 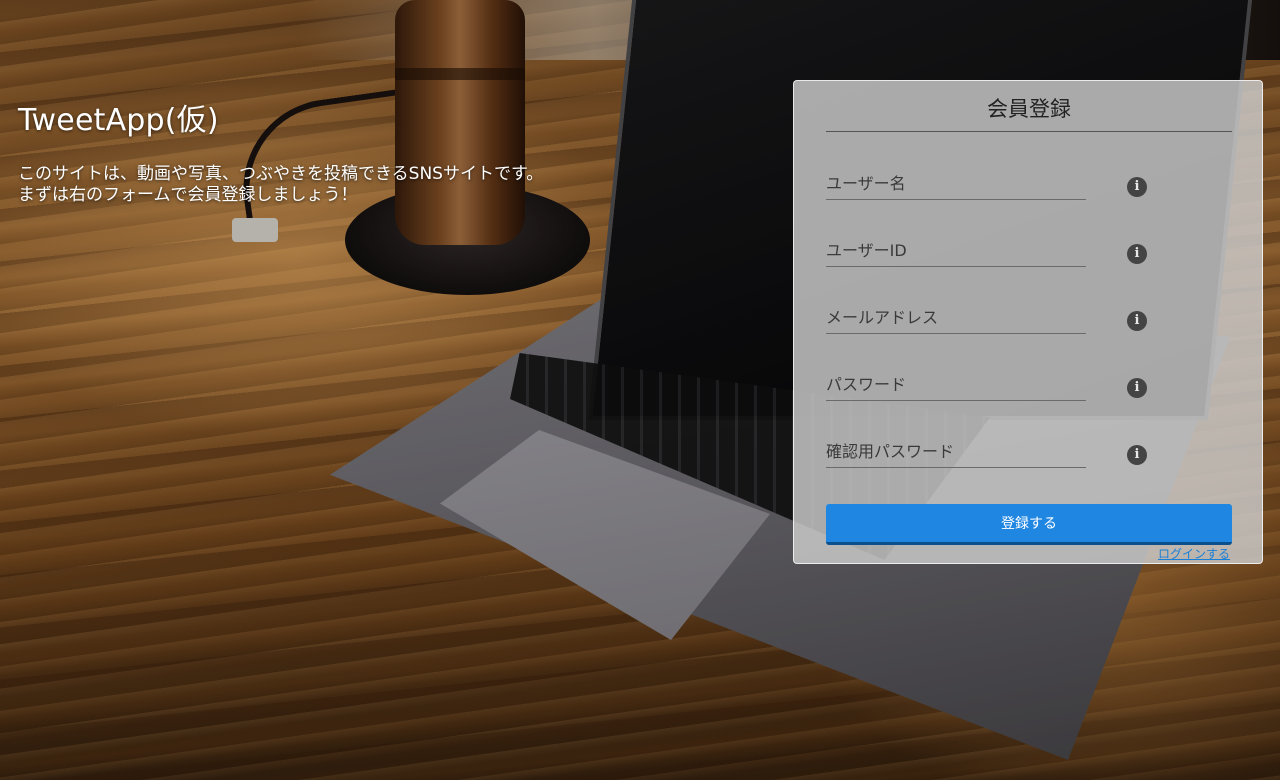 I want to click on hero-description-line-1: このサイトは、動画や写真、つぶやきを投稿できるSNSサイトです。, so click(x=281, y=174).